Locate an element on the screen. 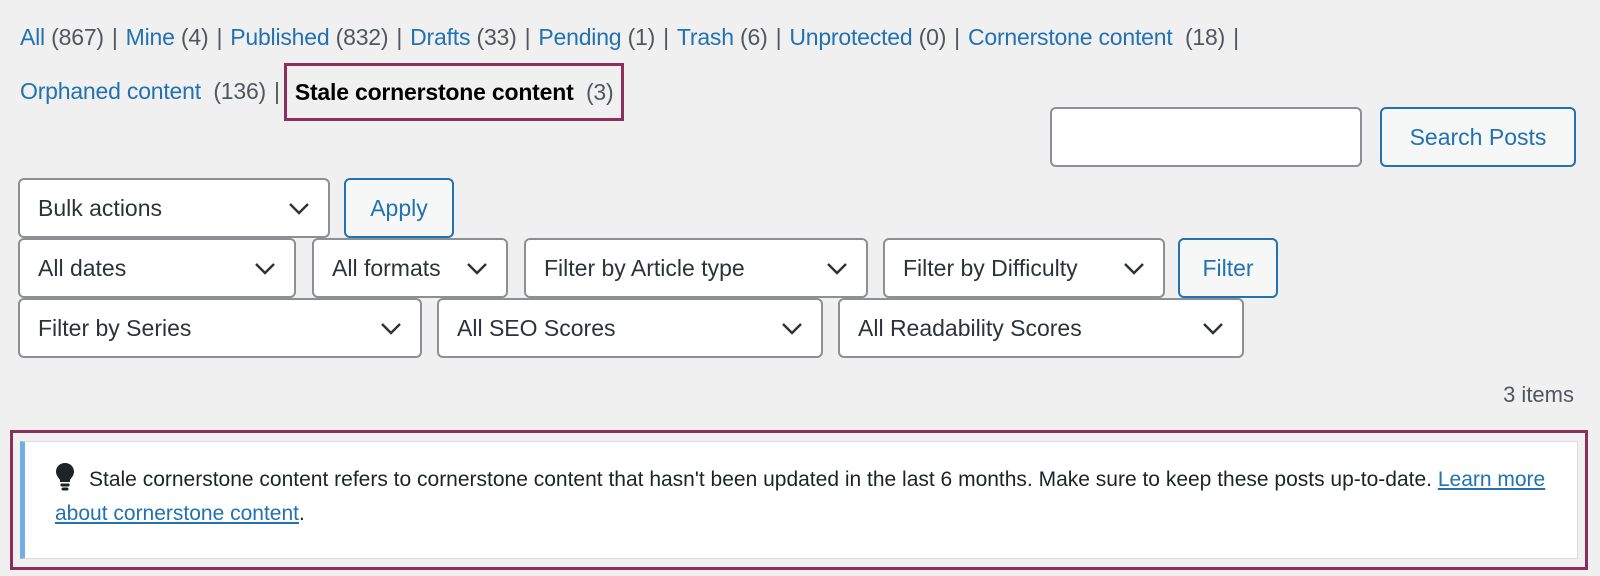 This screenshot has width=1600, height=576. status-count-unprotected: (0) is located at coordinates (932, 37).